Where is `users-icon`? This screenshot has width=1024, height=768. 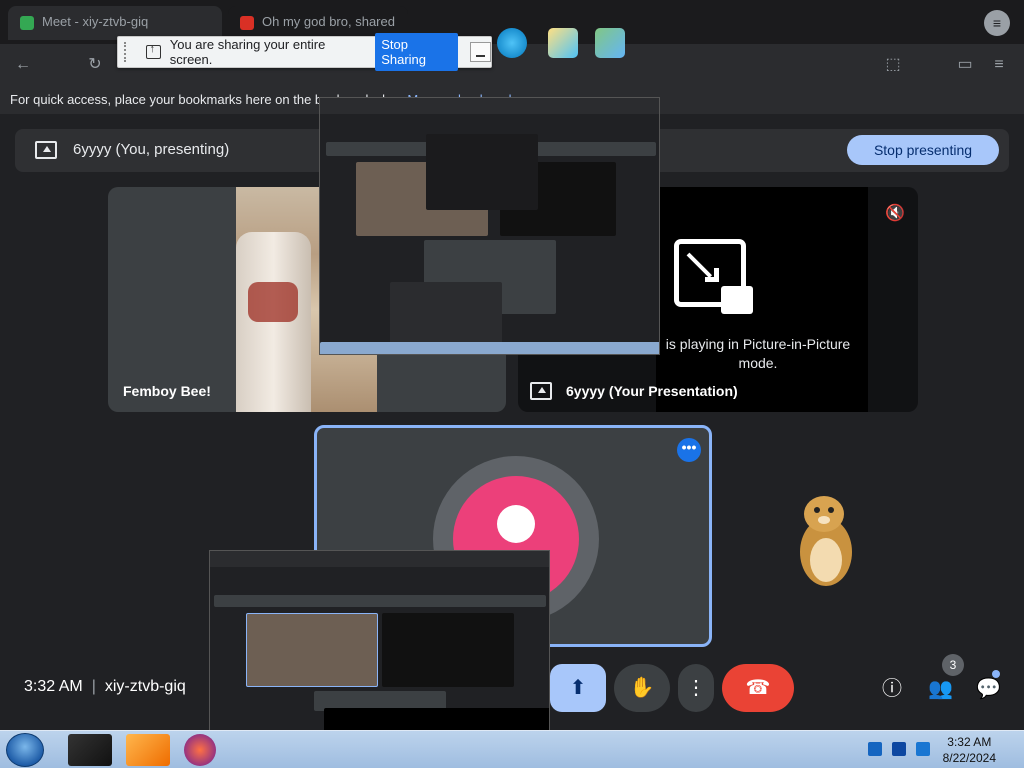
users-icon is located at coordinates (610, 43).